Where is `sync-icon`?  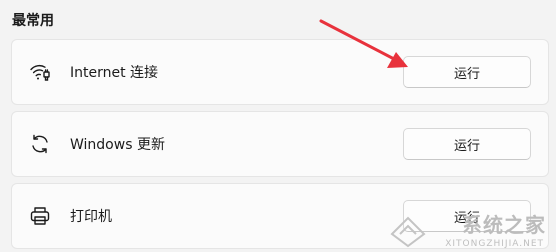 sync-icon is located at coordinates (40, 144).